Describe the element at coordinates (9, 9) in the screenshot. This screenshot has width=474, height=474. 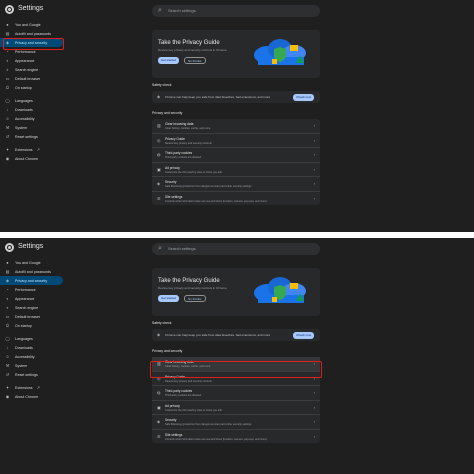
I see `chrome-logo-icon` at that location.